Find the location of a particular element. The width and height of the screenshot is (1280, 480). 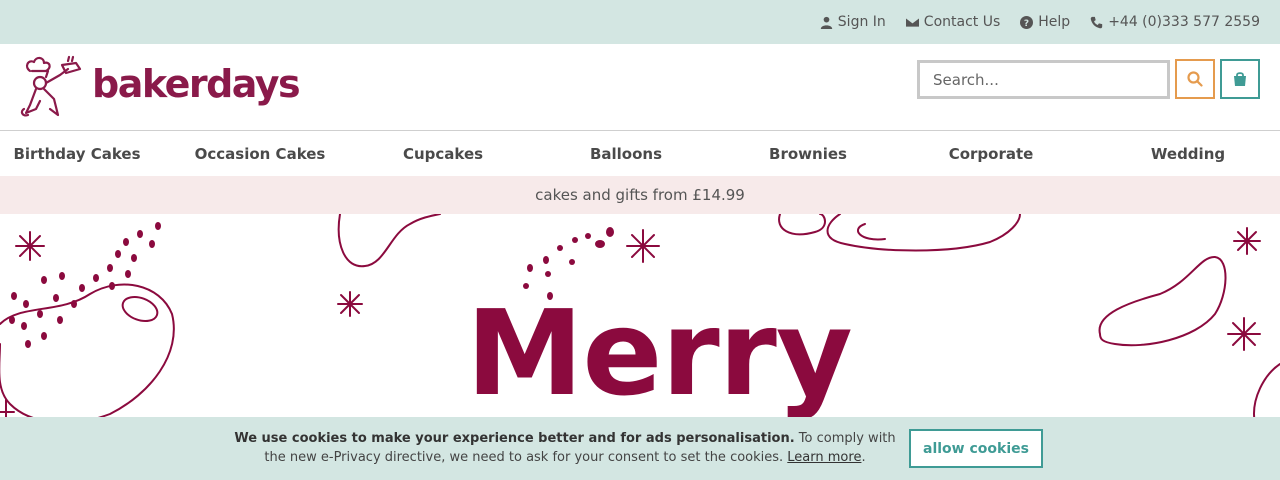

cart-button is located at coordinates (1240, 79).